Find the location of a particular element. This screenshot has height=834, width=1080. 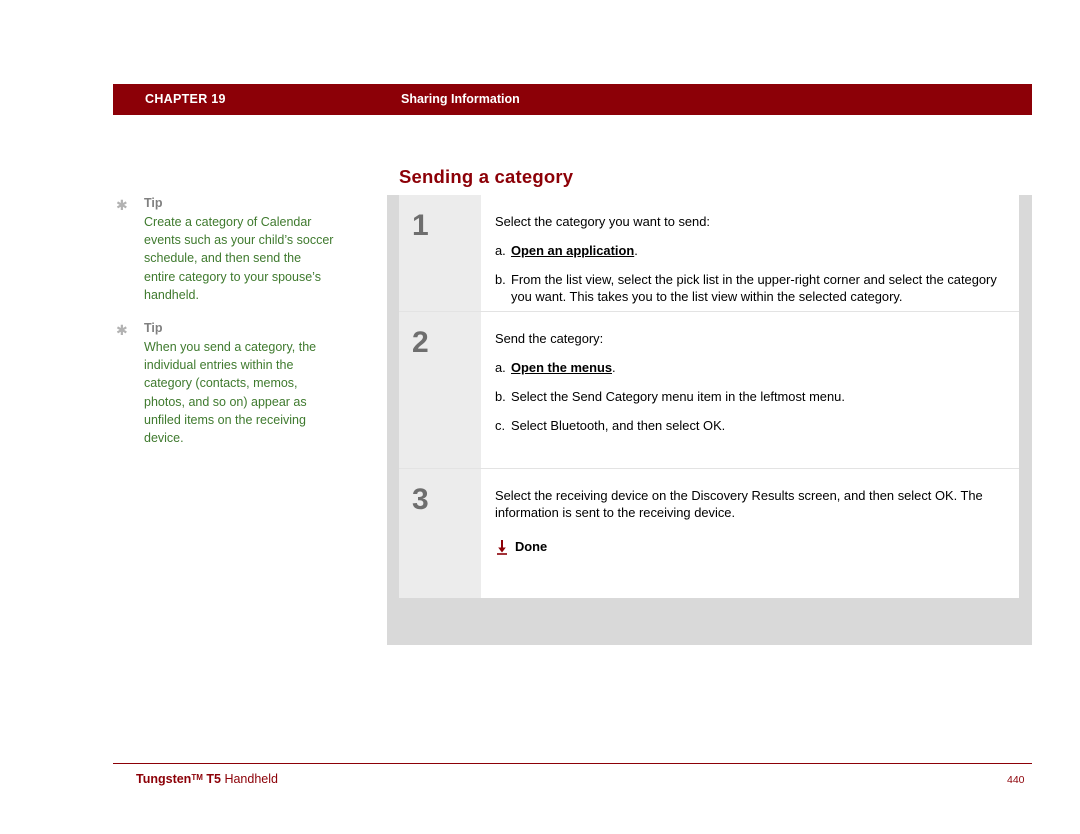

substep-text: Open the menus. is located at coordinates (758, 367).